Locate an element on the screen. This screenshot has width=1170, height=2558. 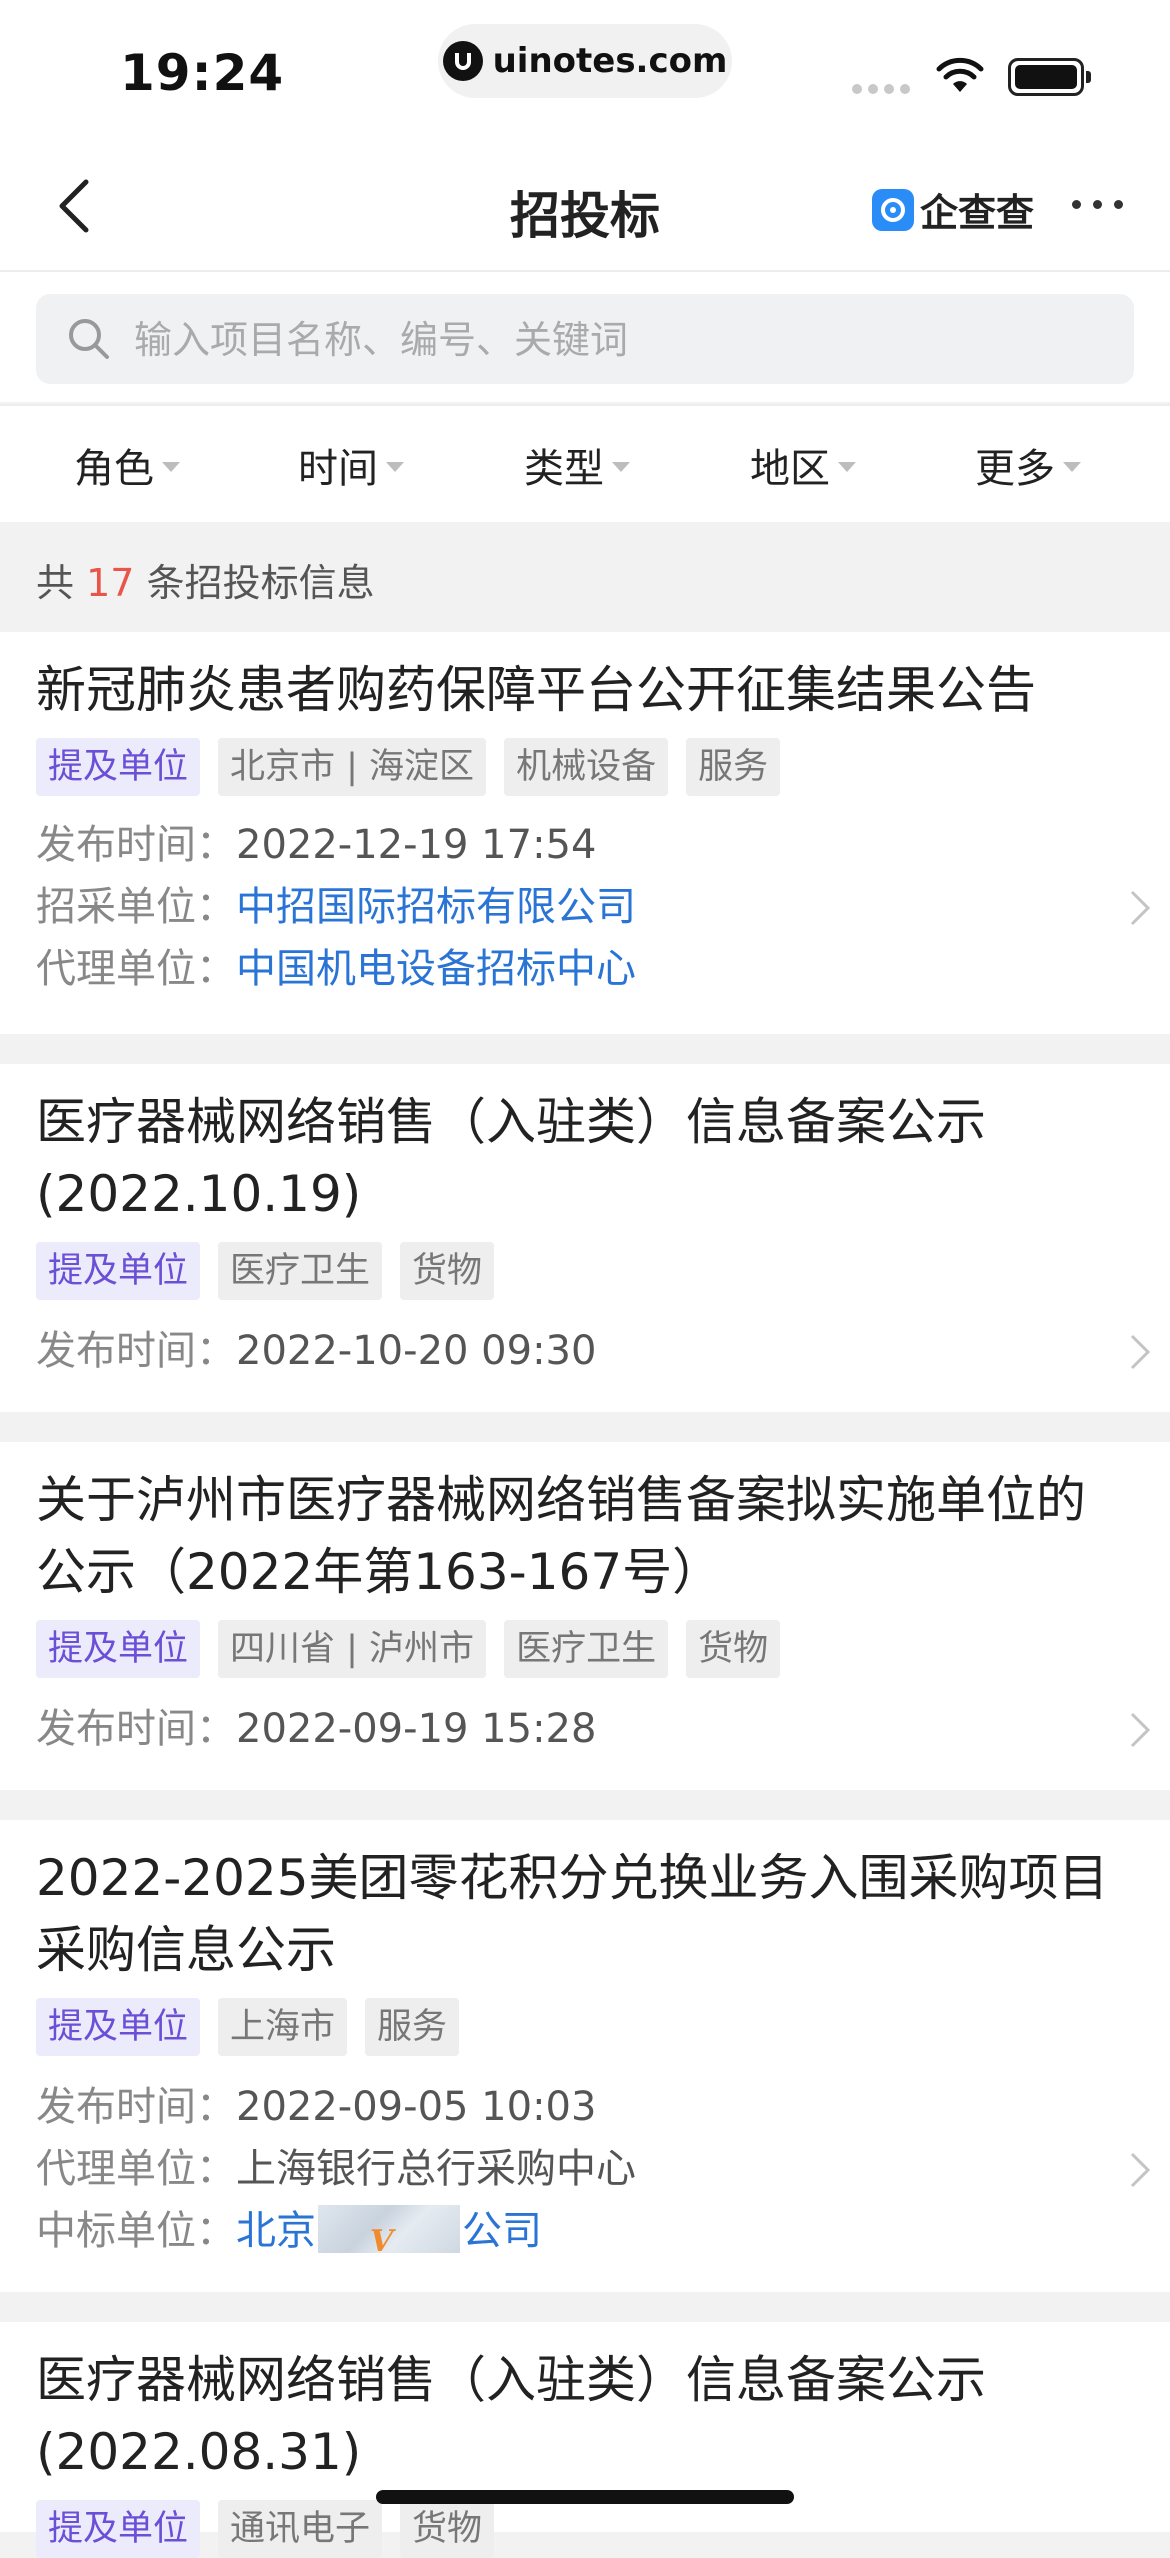
status-bar: 19:24 uinotes.com is located at coordinates (585, 70).